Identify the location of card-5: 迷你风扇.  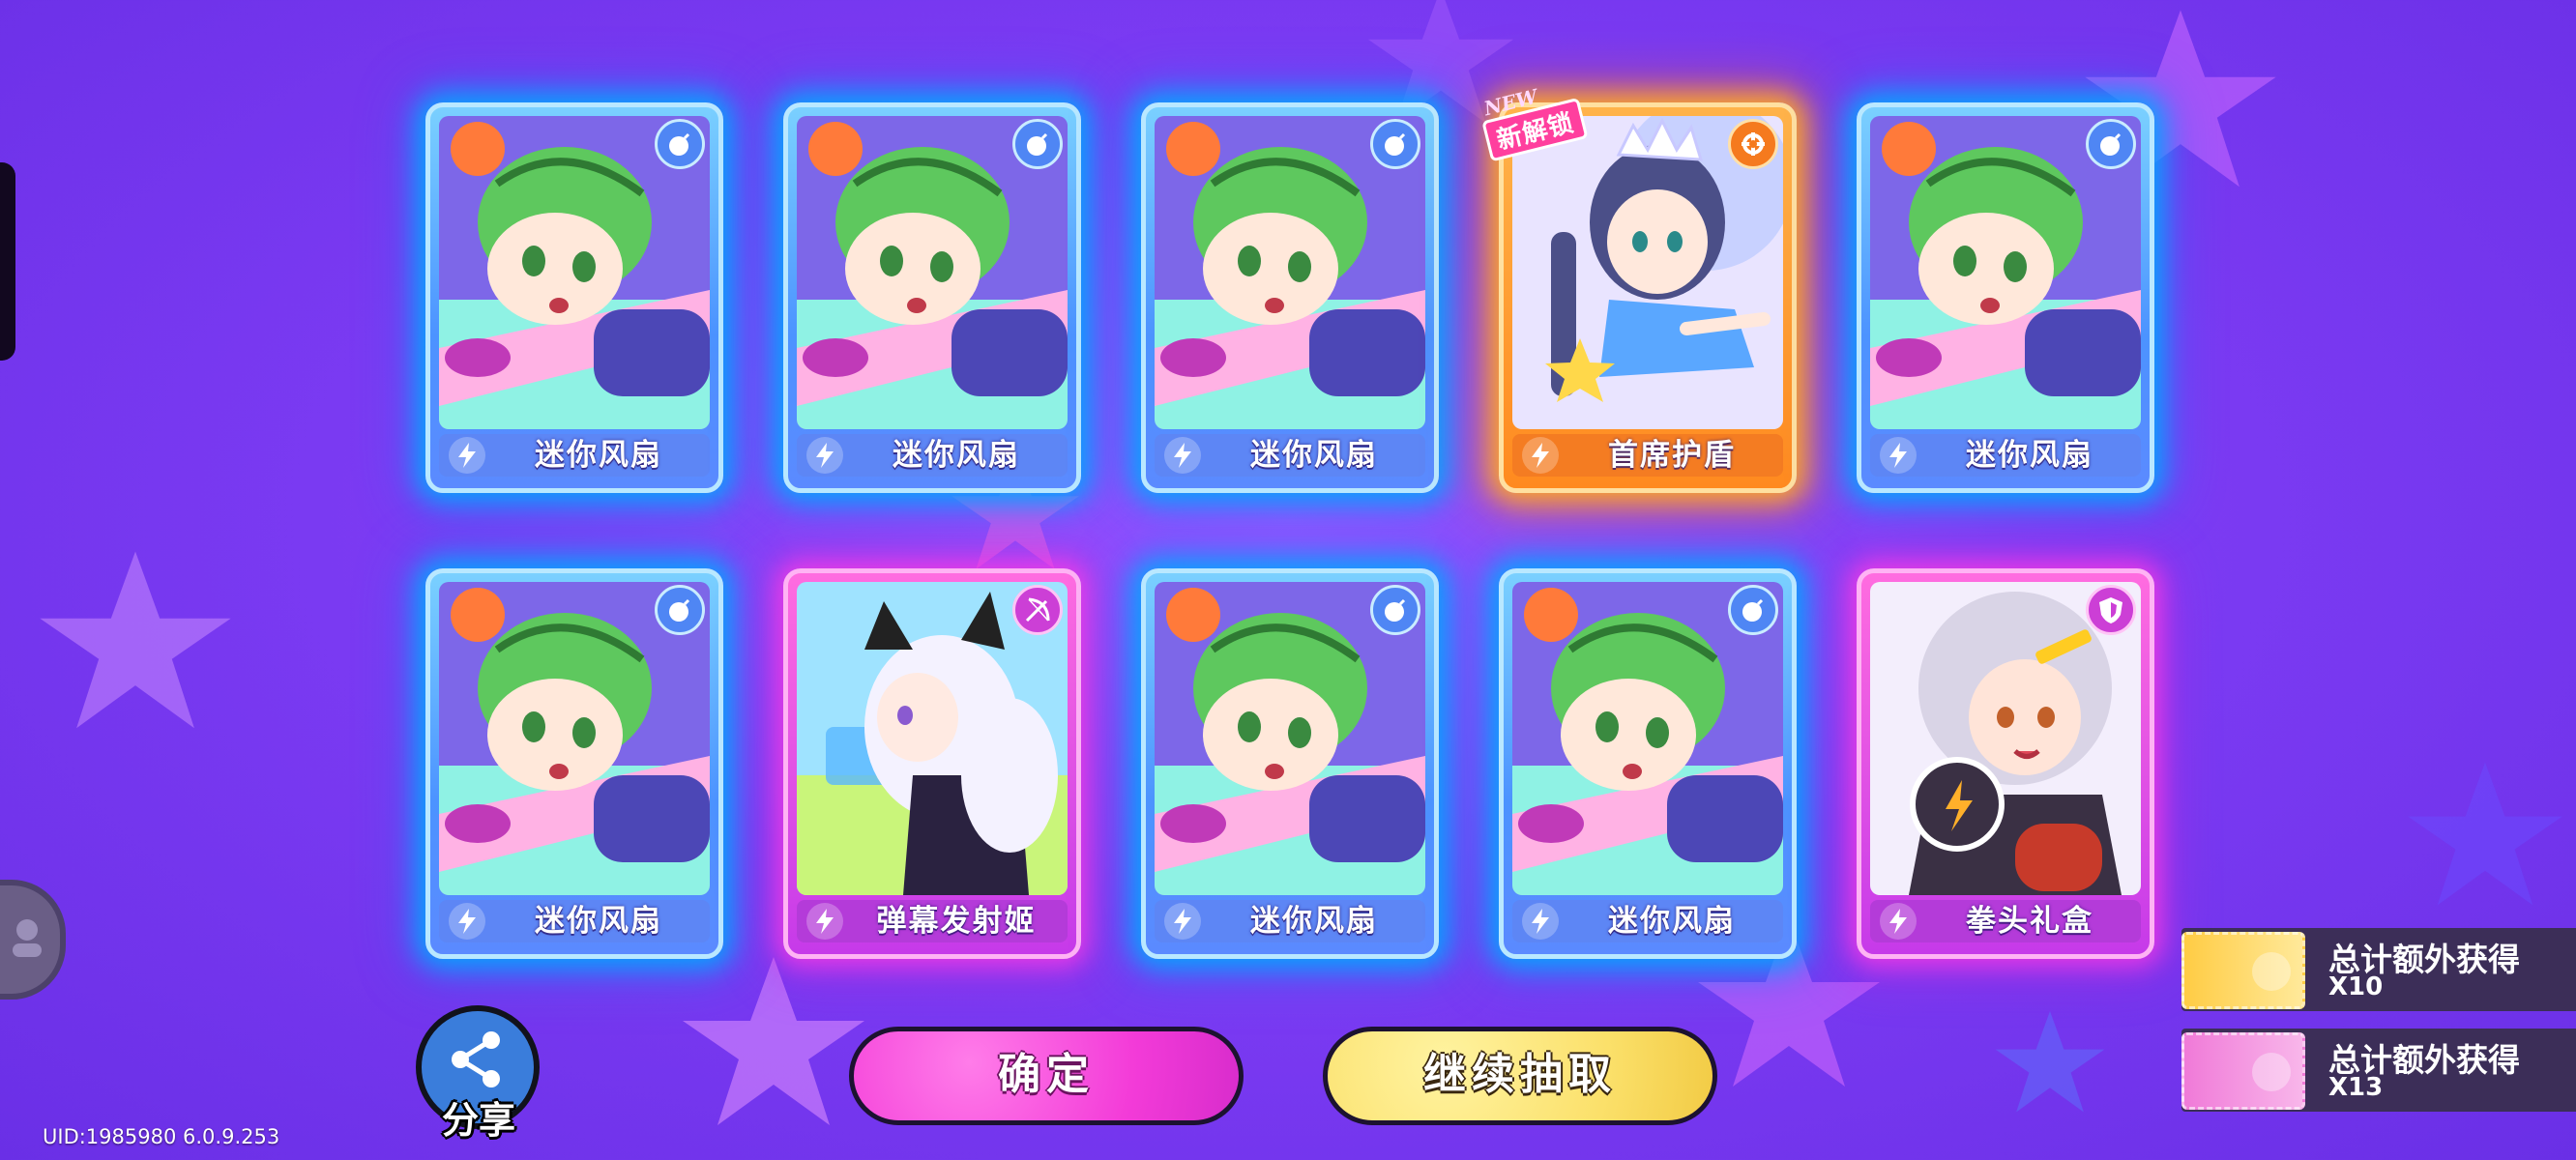
(2005, 297).